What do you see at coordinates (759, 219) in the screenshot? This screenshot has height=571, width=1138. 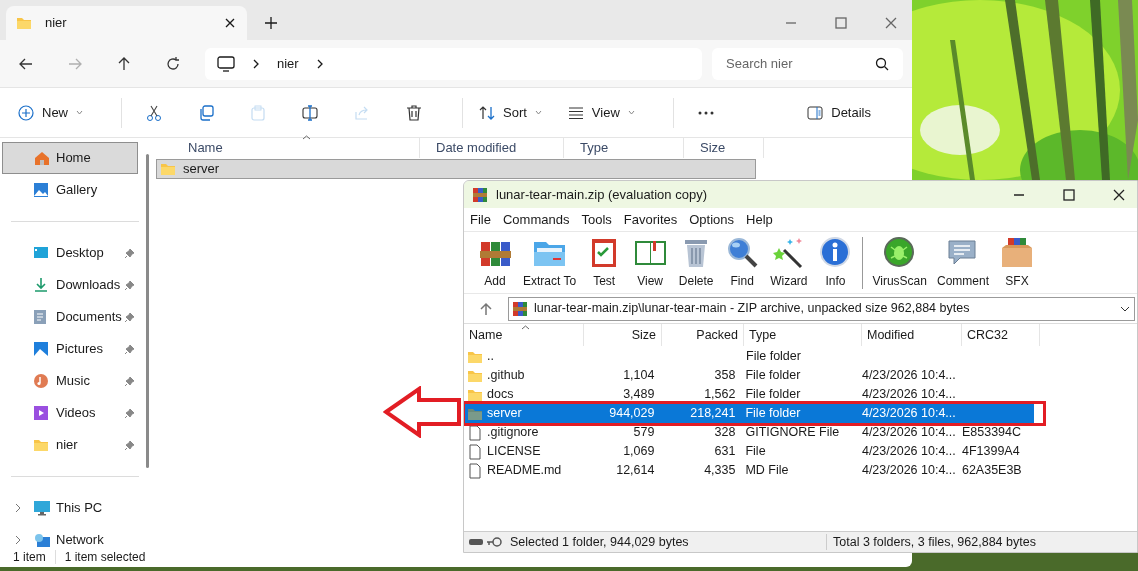 I see `menu-item: Help` at bounding box center [759, 219].